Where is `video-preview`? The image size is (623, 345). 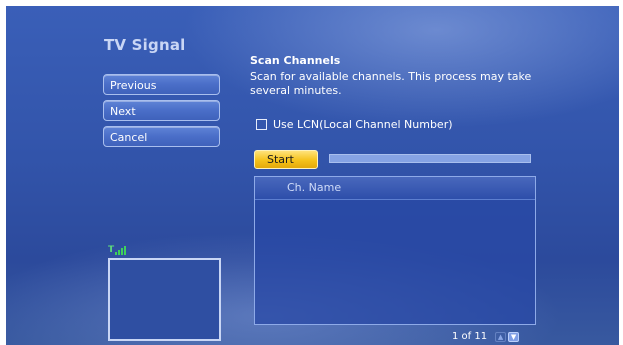
video-preview is located at coordinates (164, 299).